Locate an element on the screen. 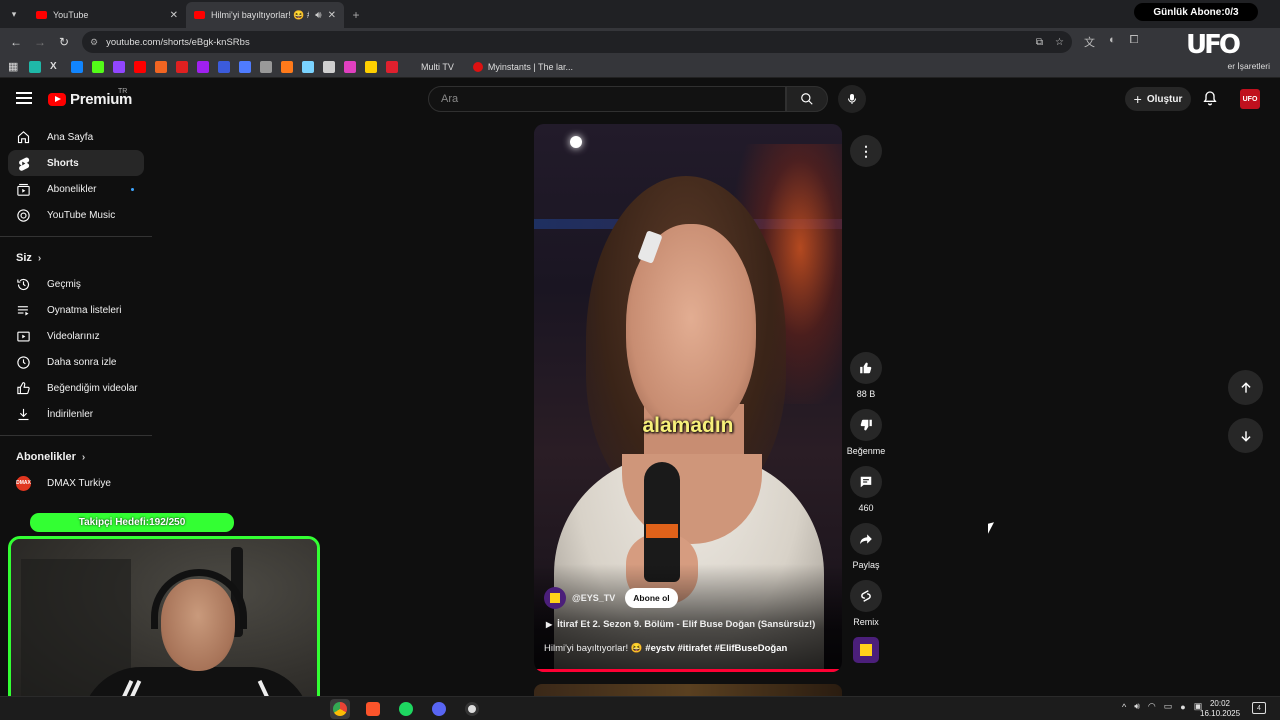 The image size is (1280, 720). share-button is located at coordinates (866, 539).